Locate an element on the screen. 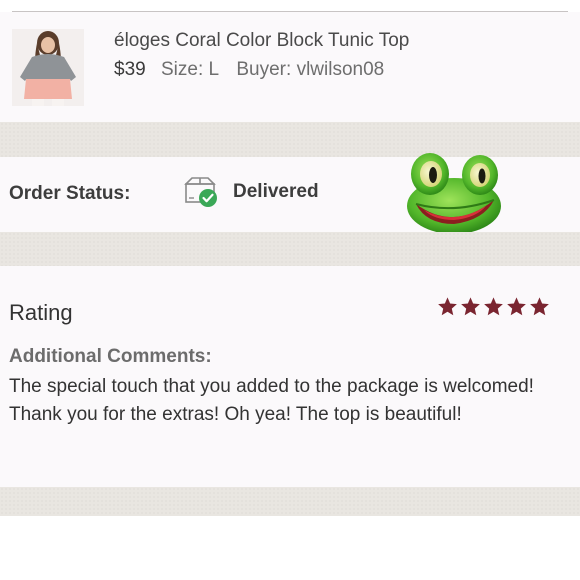  product-price: $39 is located at coordinates (130, 69).